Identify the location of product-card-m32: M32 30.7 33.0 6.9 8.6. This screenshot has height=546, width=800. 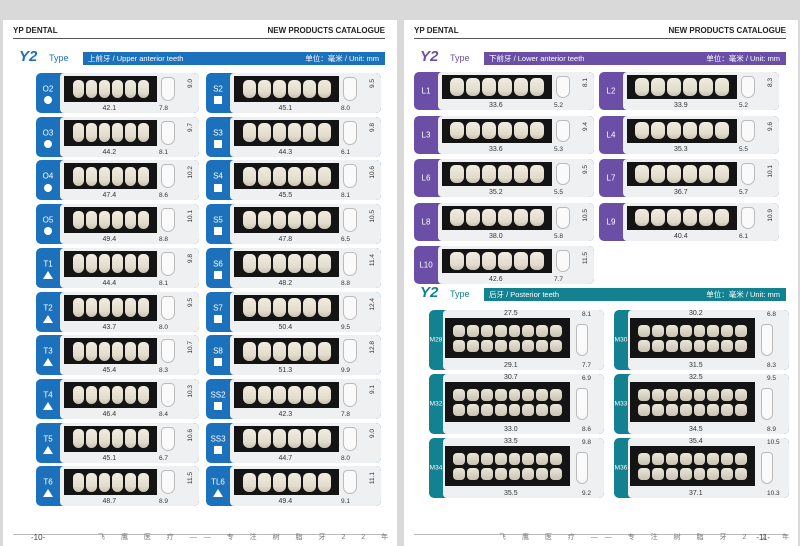
(516, 404).